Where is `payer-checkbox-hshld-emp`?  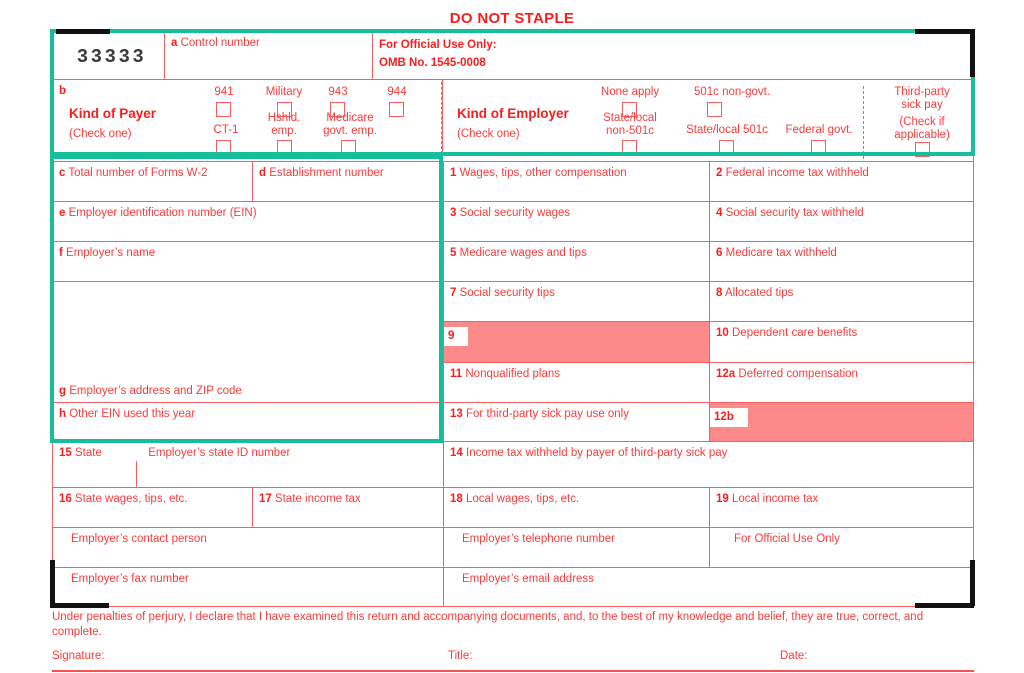 payer-checkbox-hshld-emp is located at coordinates (284, 147).